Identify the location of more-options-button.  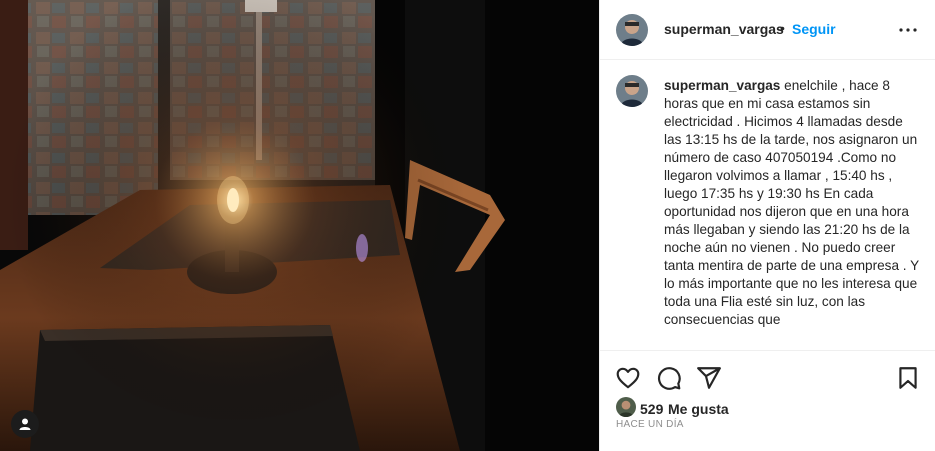
(908, 30).